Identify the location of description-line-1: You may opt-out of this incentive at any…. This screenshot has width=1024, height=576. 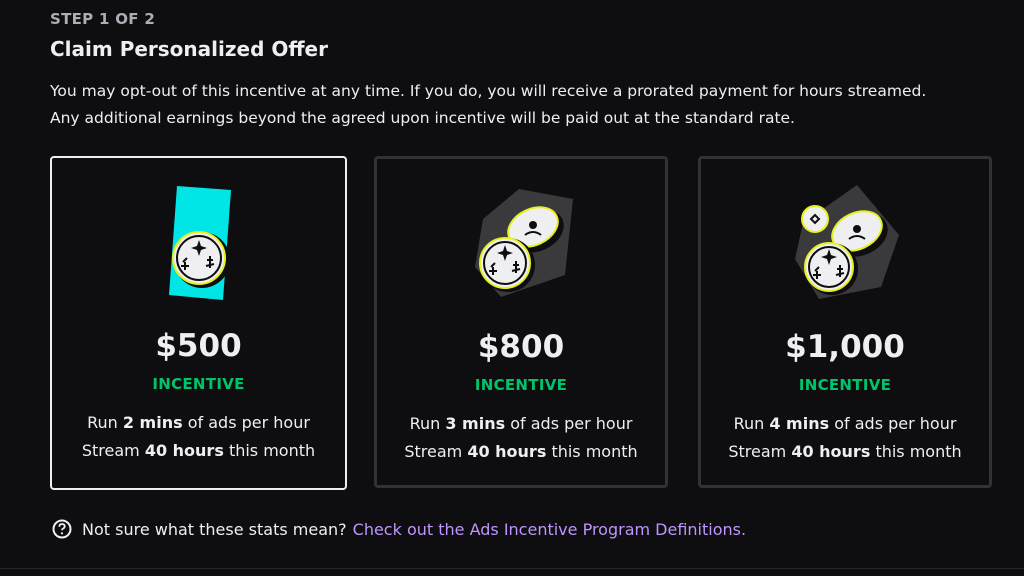
(488, 91).